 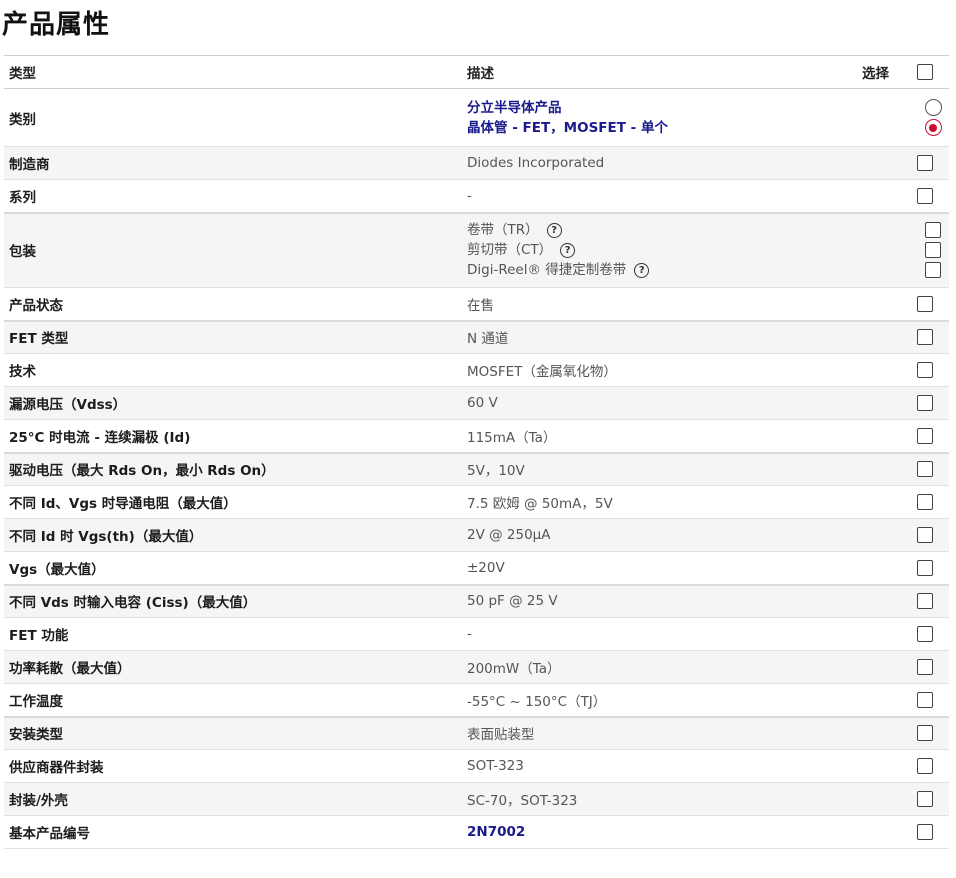 What do you see at coordinates (659, 502) in the screenshot?
I see `row-value: 7.5 欧姆 @ 50mA，5V` at bounding box center [659, 502].